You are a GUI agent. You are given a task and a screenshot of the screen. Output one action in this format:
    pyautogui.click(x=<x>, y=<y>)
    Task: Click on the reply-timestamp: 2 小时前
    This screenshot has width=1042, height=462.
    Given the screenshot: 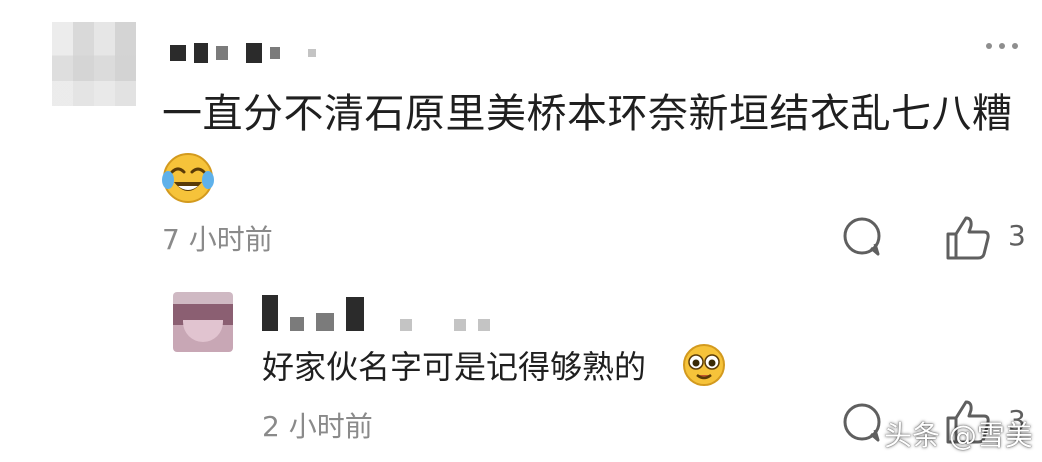 What is the action you would take?
    pyautogui.click(x=317, y=426)
    